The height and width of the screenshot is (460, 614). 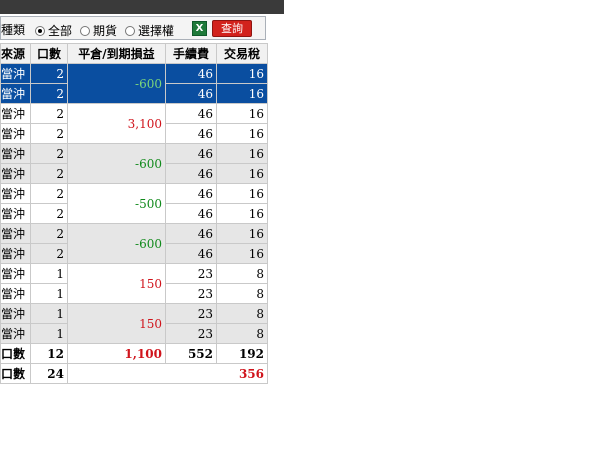 What do you see at coordinates (130, 30) in the screenshot?
I see `radio-options-dot` at bounding box center [130, 30].